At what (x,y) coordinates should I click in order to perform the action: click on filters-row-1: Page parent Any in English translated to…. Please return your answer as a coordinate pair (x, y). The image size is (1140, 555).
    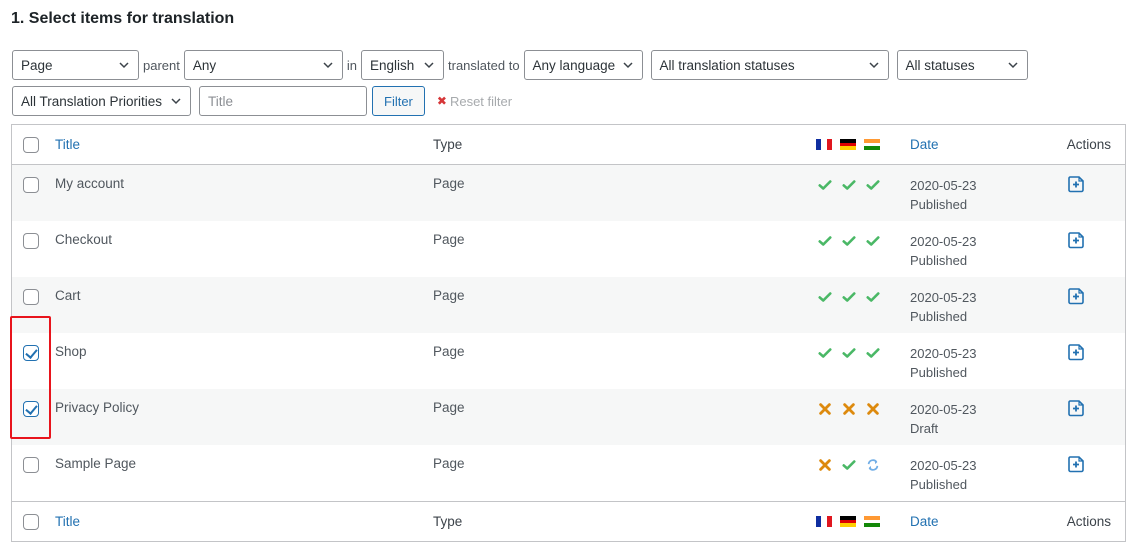
    Looking at the image, I should click on (520, 65).